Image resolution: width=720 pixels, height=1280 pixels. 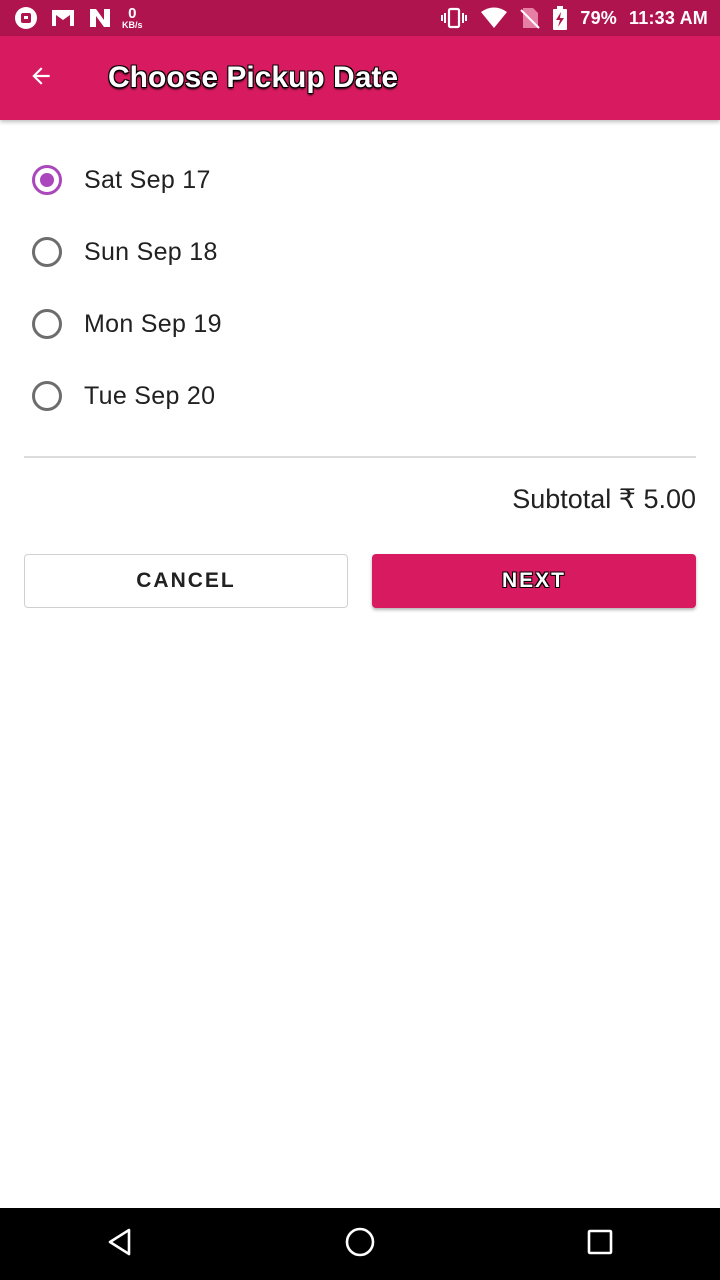 I want to click on battery-charging-icon, so click(x=560, y=18).